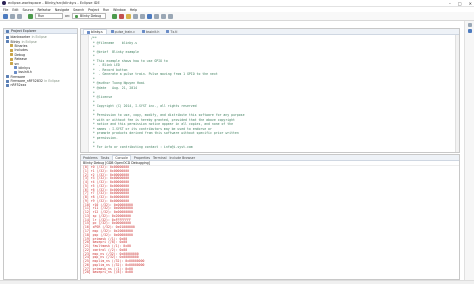 Image resolution: width=474 pixels, height=284 pixels. I want to click on launch-config-select: Blinky Debug, so click(89, 16).